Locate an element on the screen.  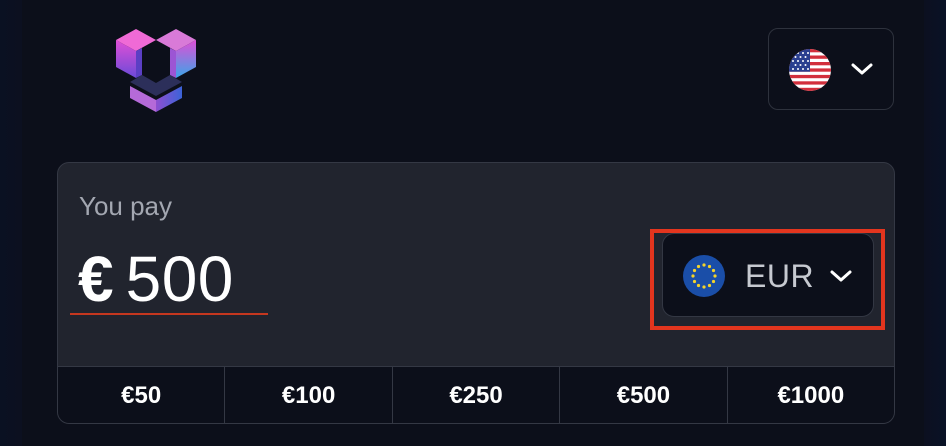
currency-code: EUR is located at coordinates (780, 276).